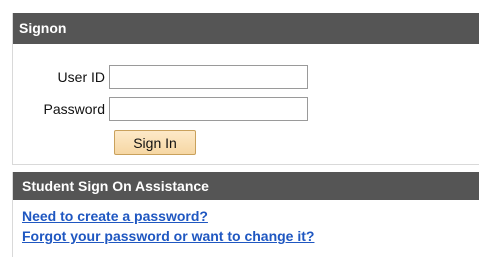  I want to click on password-row: Password, so click(160, 109).